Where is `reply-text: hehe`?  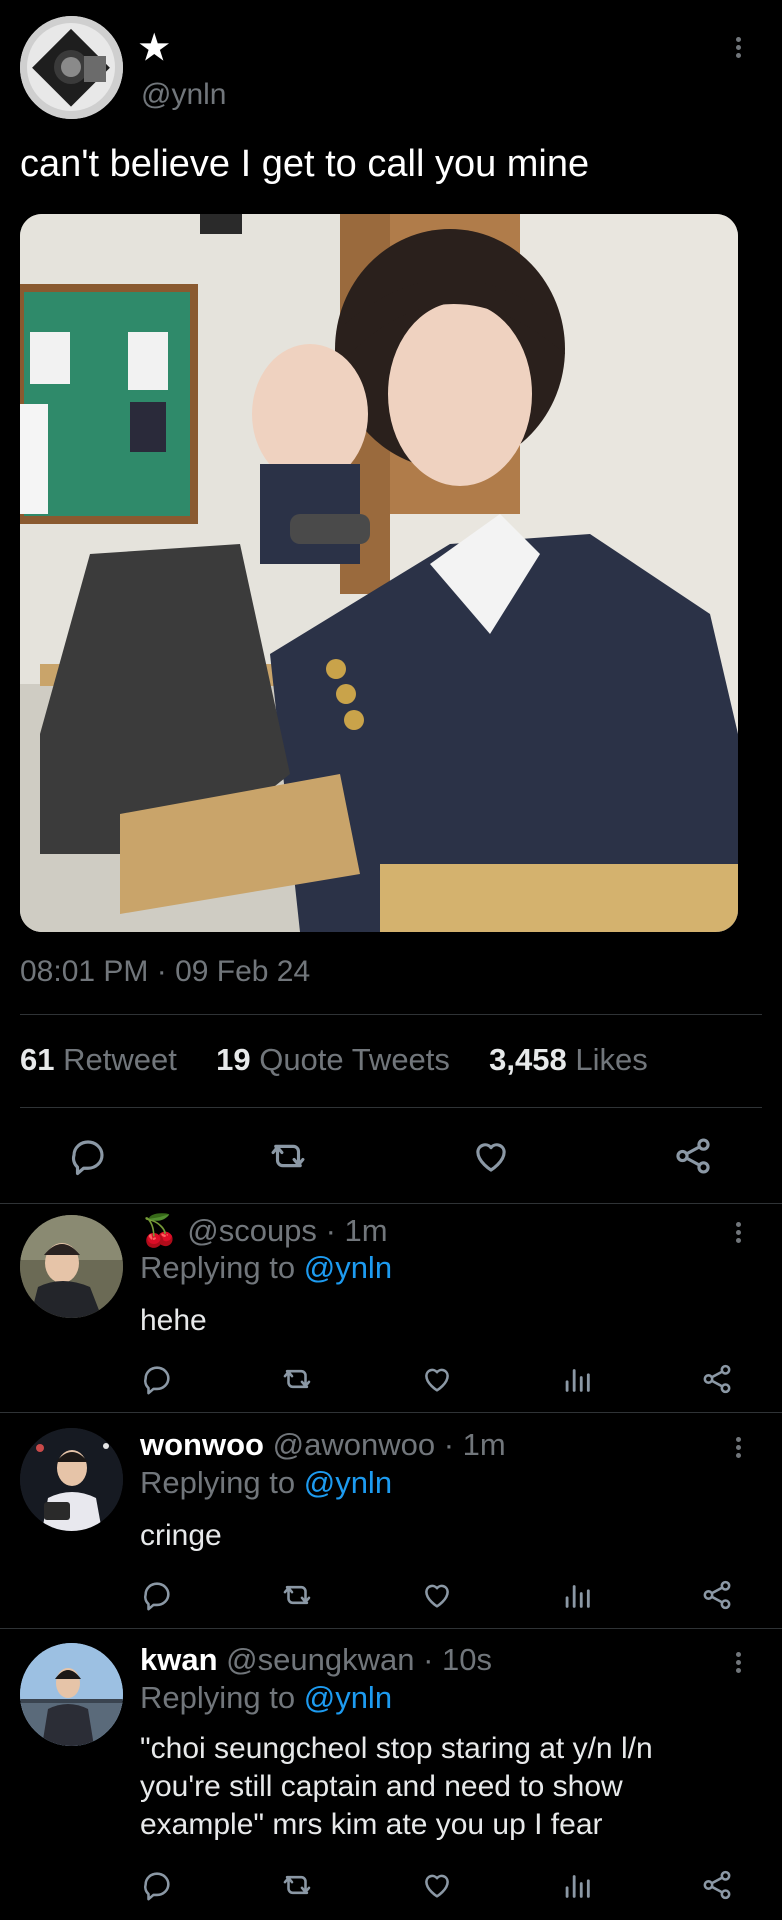 reply-text: hehe is located at coordinates (173, 1320).